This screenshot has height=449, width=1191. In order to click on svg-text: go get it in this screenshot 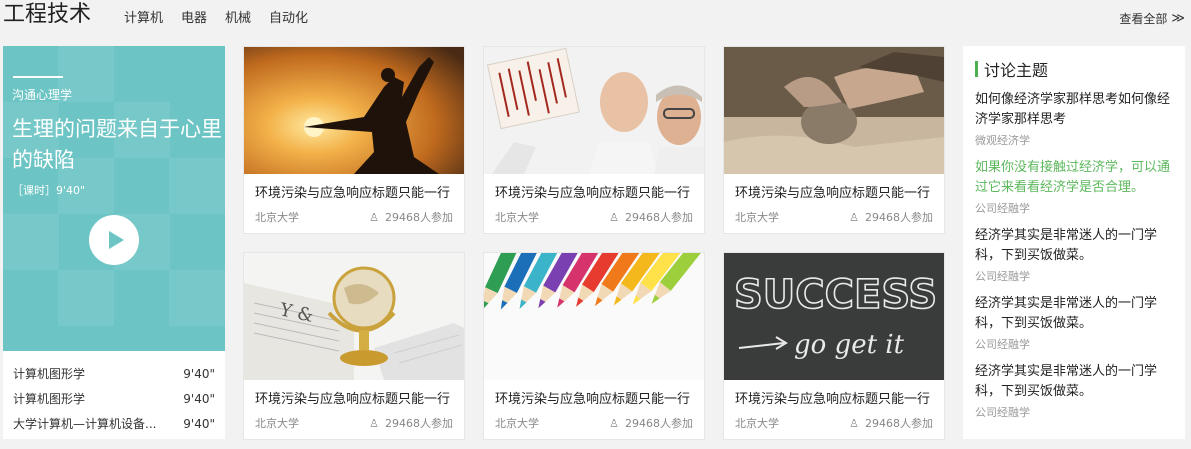, I will do `click(849, 345)`.